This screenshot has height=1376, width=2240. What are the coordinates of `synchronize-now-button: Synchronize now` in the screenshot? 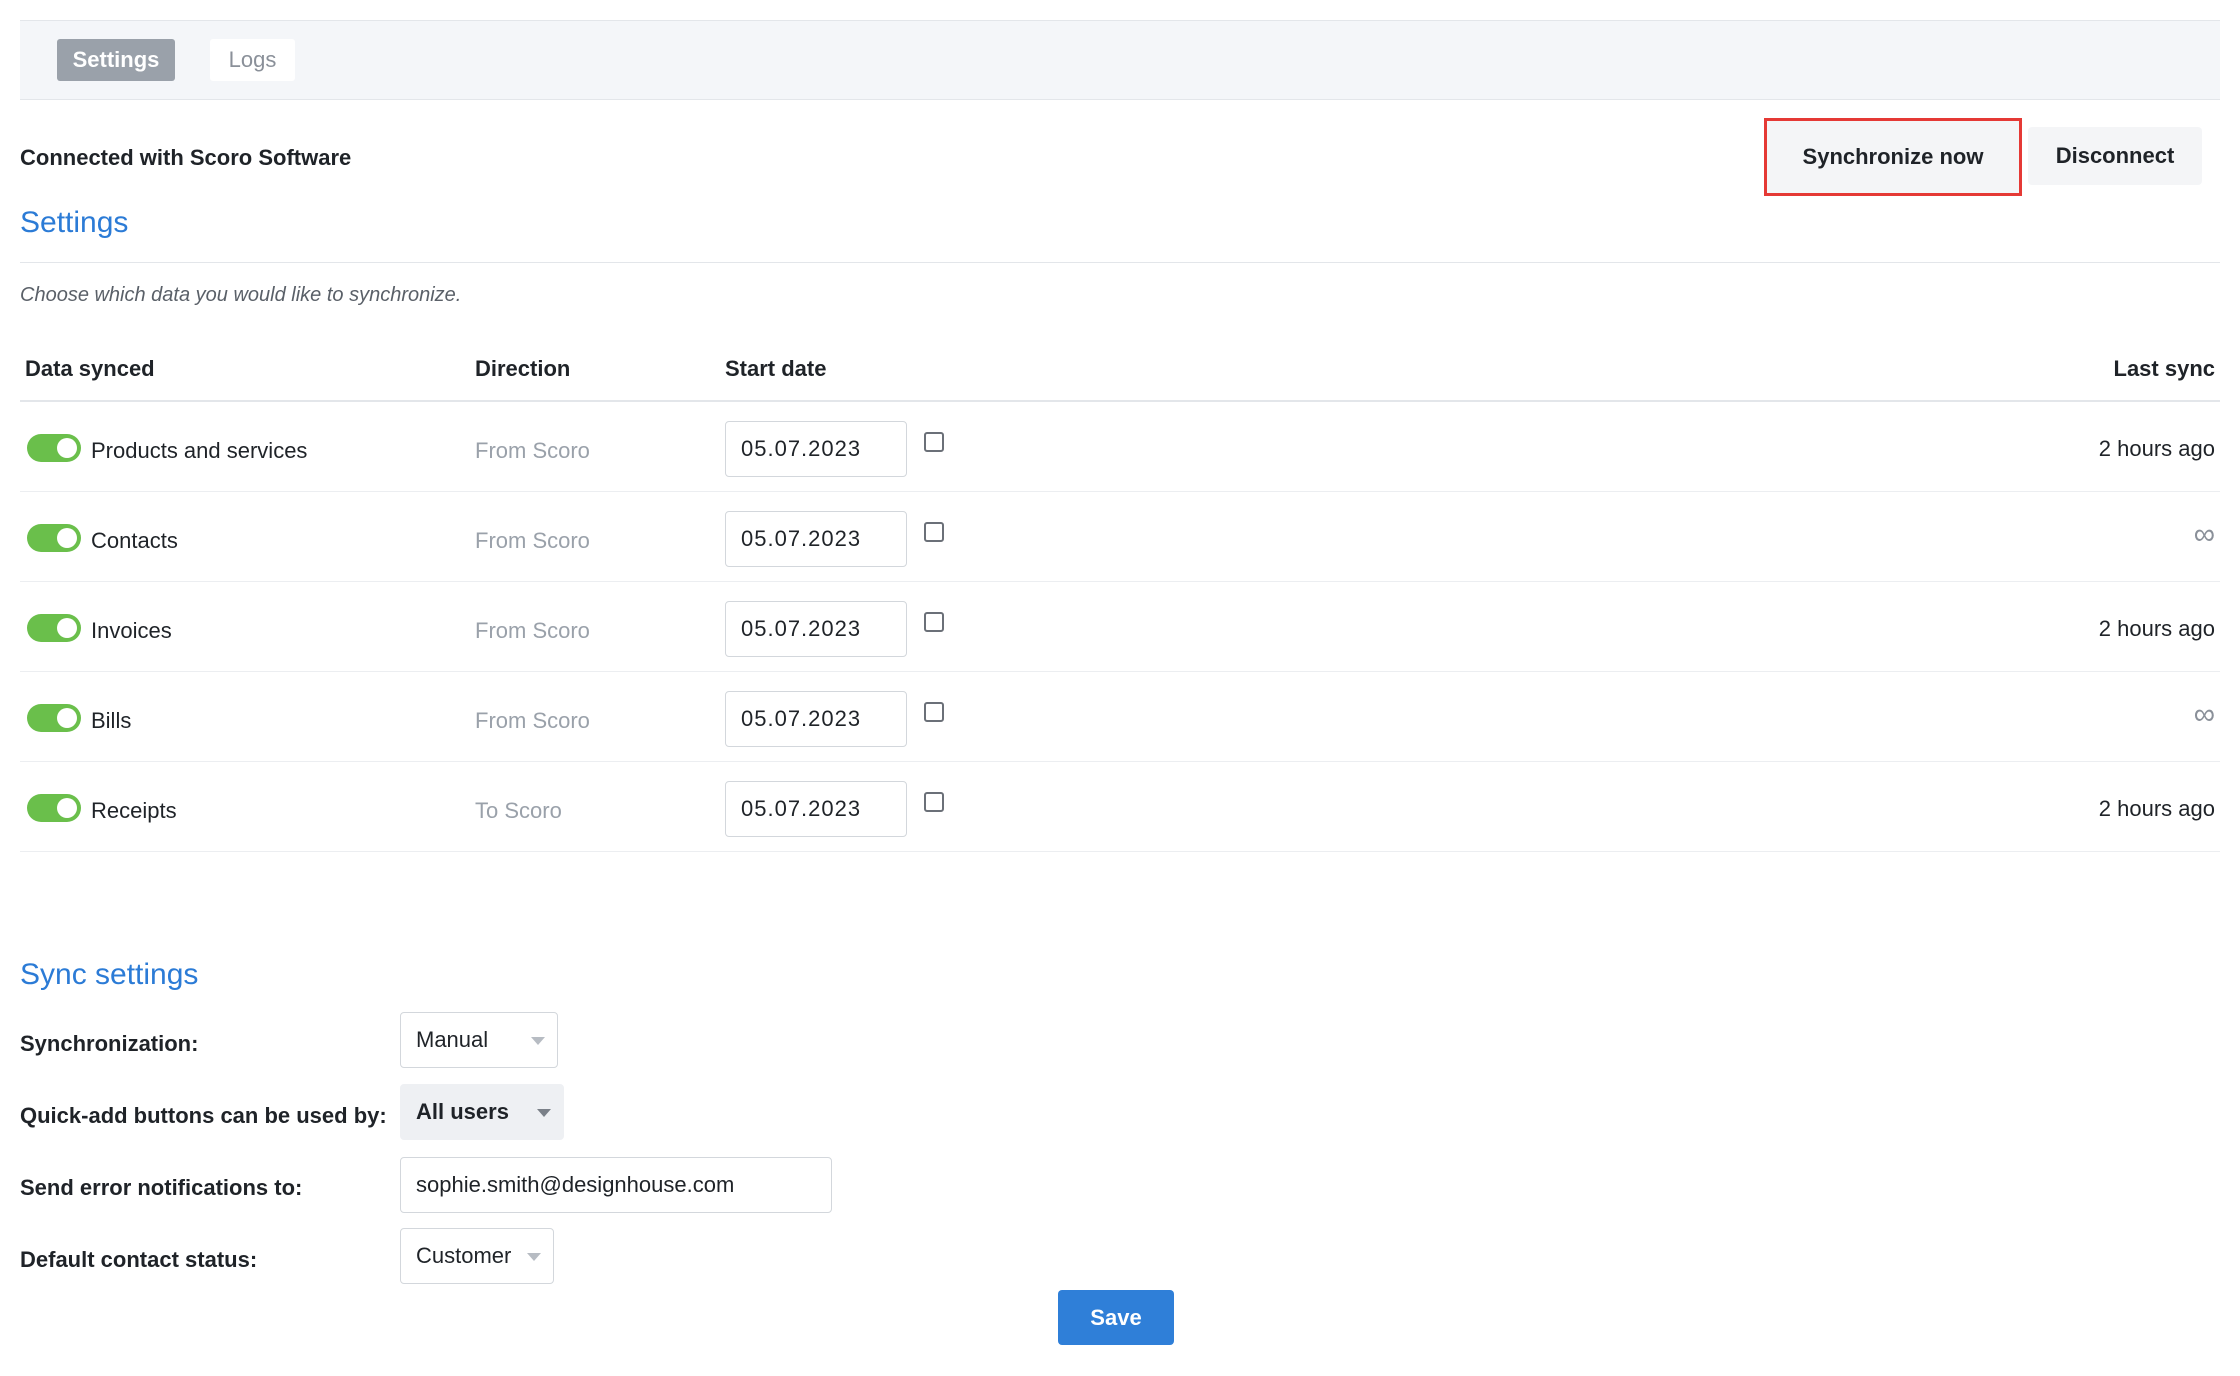 It's located at (1893, 157).